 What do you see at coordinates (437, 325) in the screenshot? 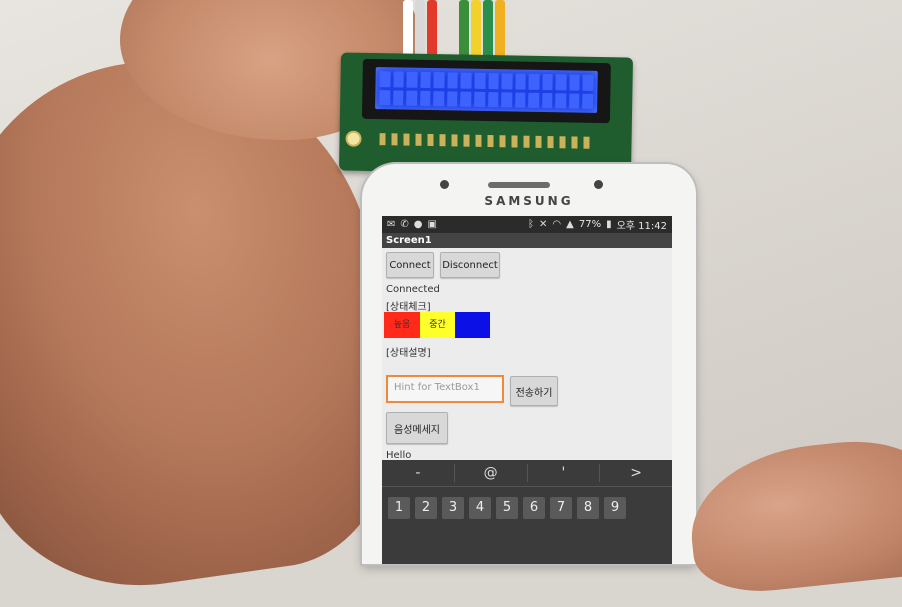
I see `indicator-mid: 중간` at bounding box center [437, 325].